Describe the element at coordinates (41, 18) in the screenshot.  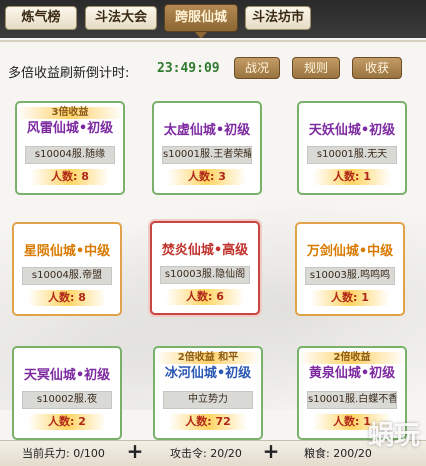
I see `tab-training-rank: 炼气榜` at that location.